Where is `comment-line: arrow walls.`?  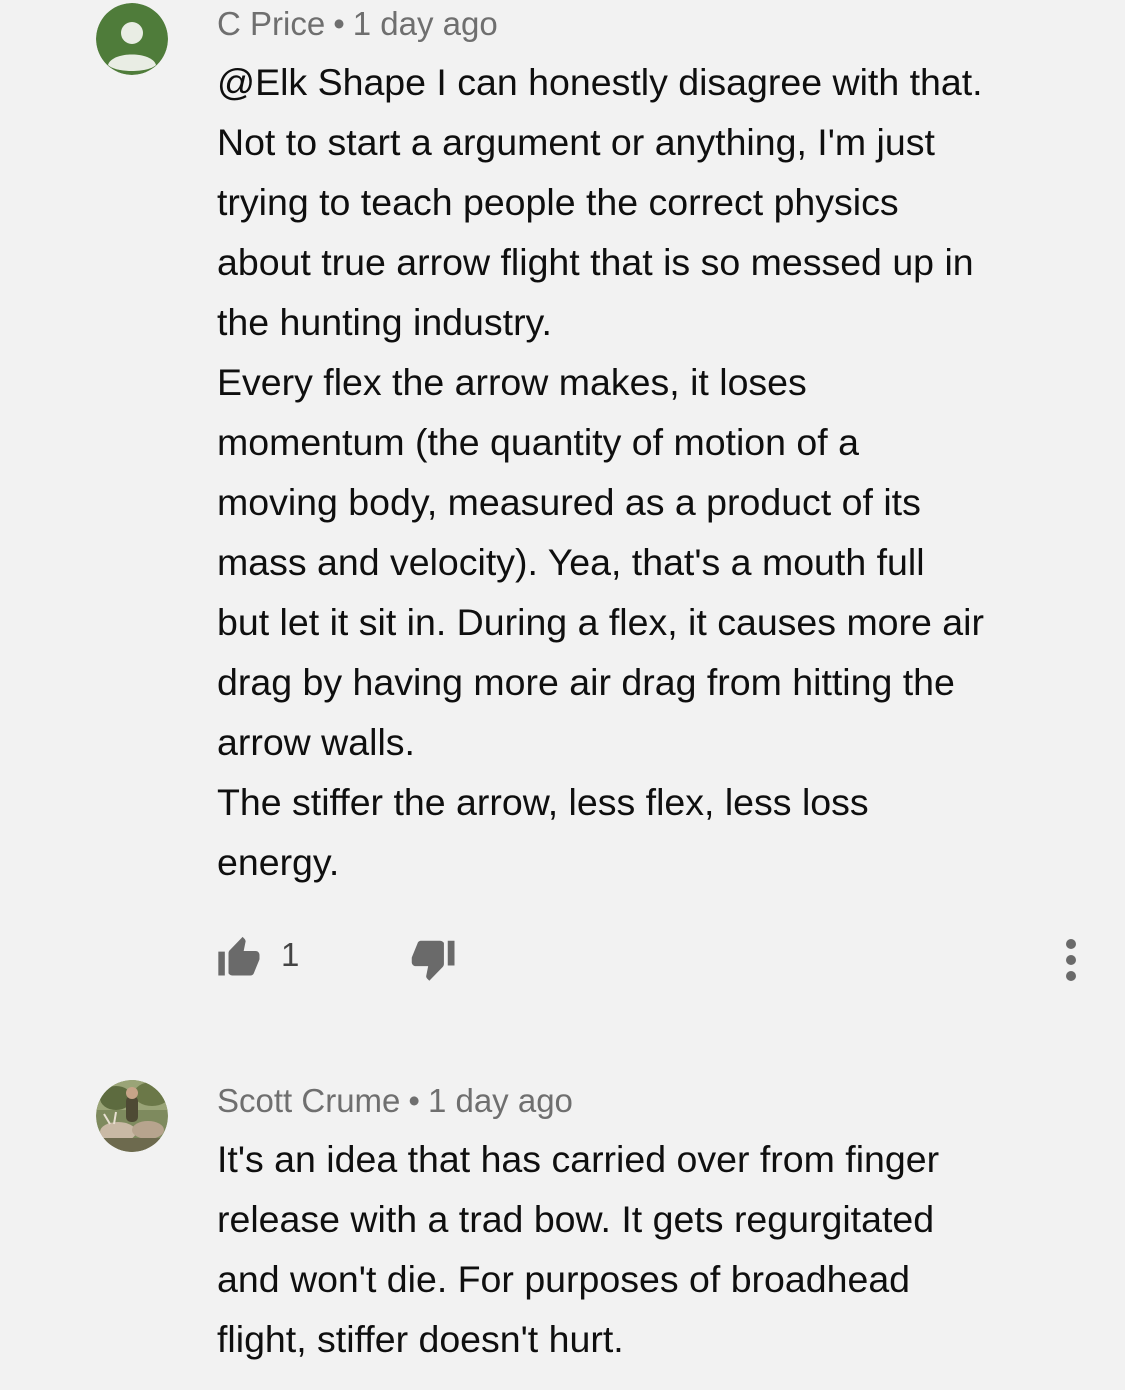 comment-line: arrow walls. is located at coordinates (316, 742).